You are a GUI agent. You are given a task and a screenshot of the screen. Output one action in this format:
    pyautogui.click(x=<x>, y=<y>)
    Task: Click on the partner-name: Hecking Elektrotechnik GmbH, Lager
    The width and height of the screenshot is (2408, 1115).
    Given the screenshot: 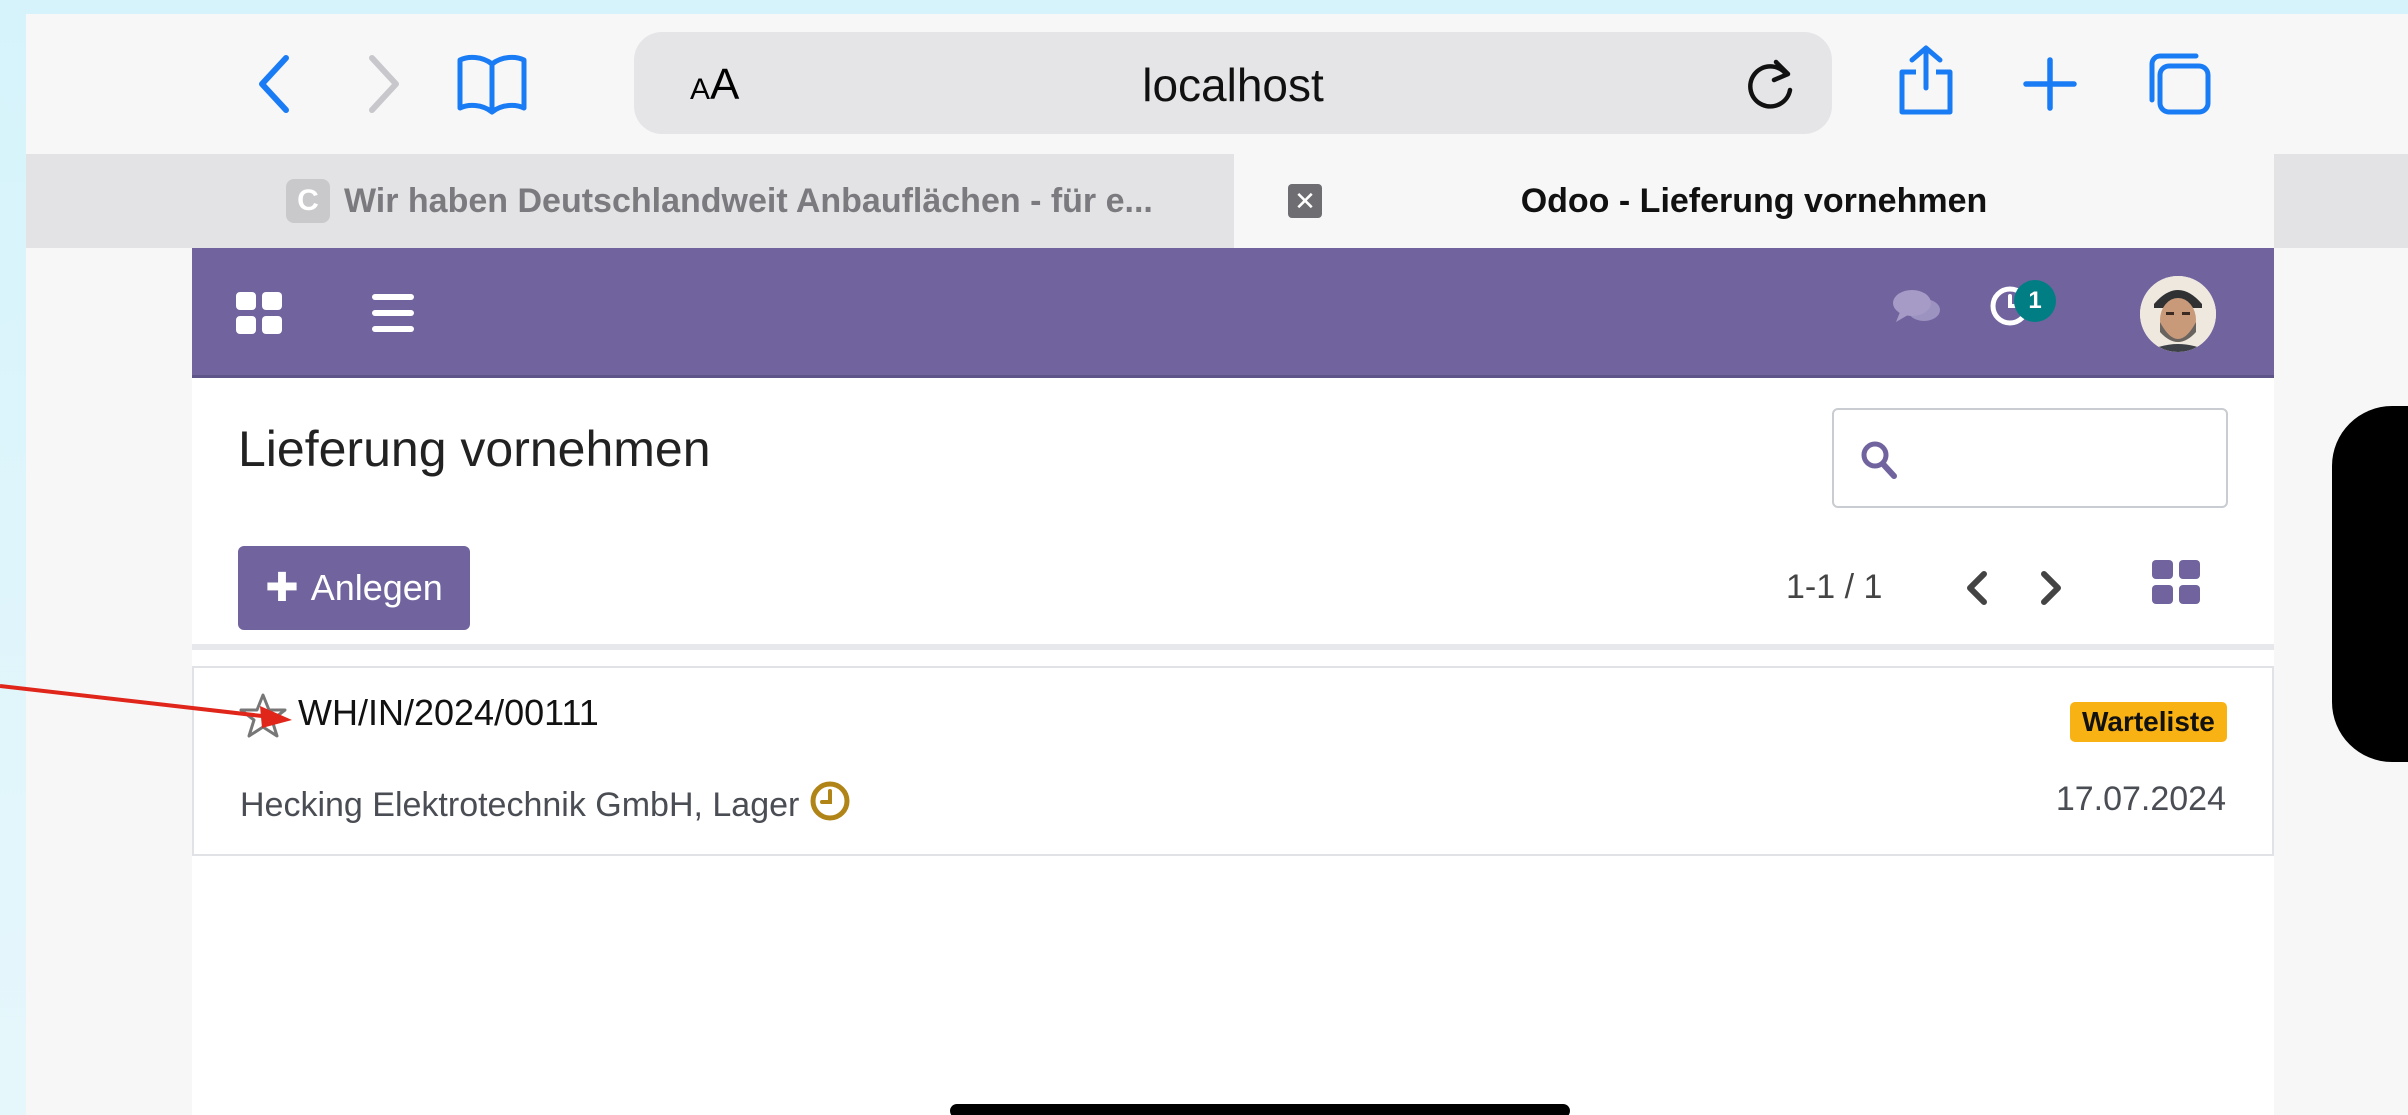 What is the action you would take?
    pyautogui.click(x=520, y=805)
    